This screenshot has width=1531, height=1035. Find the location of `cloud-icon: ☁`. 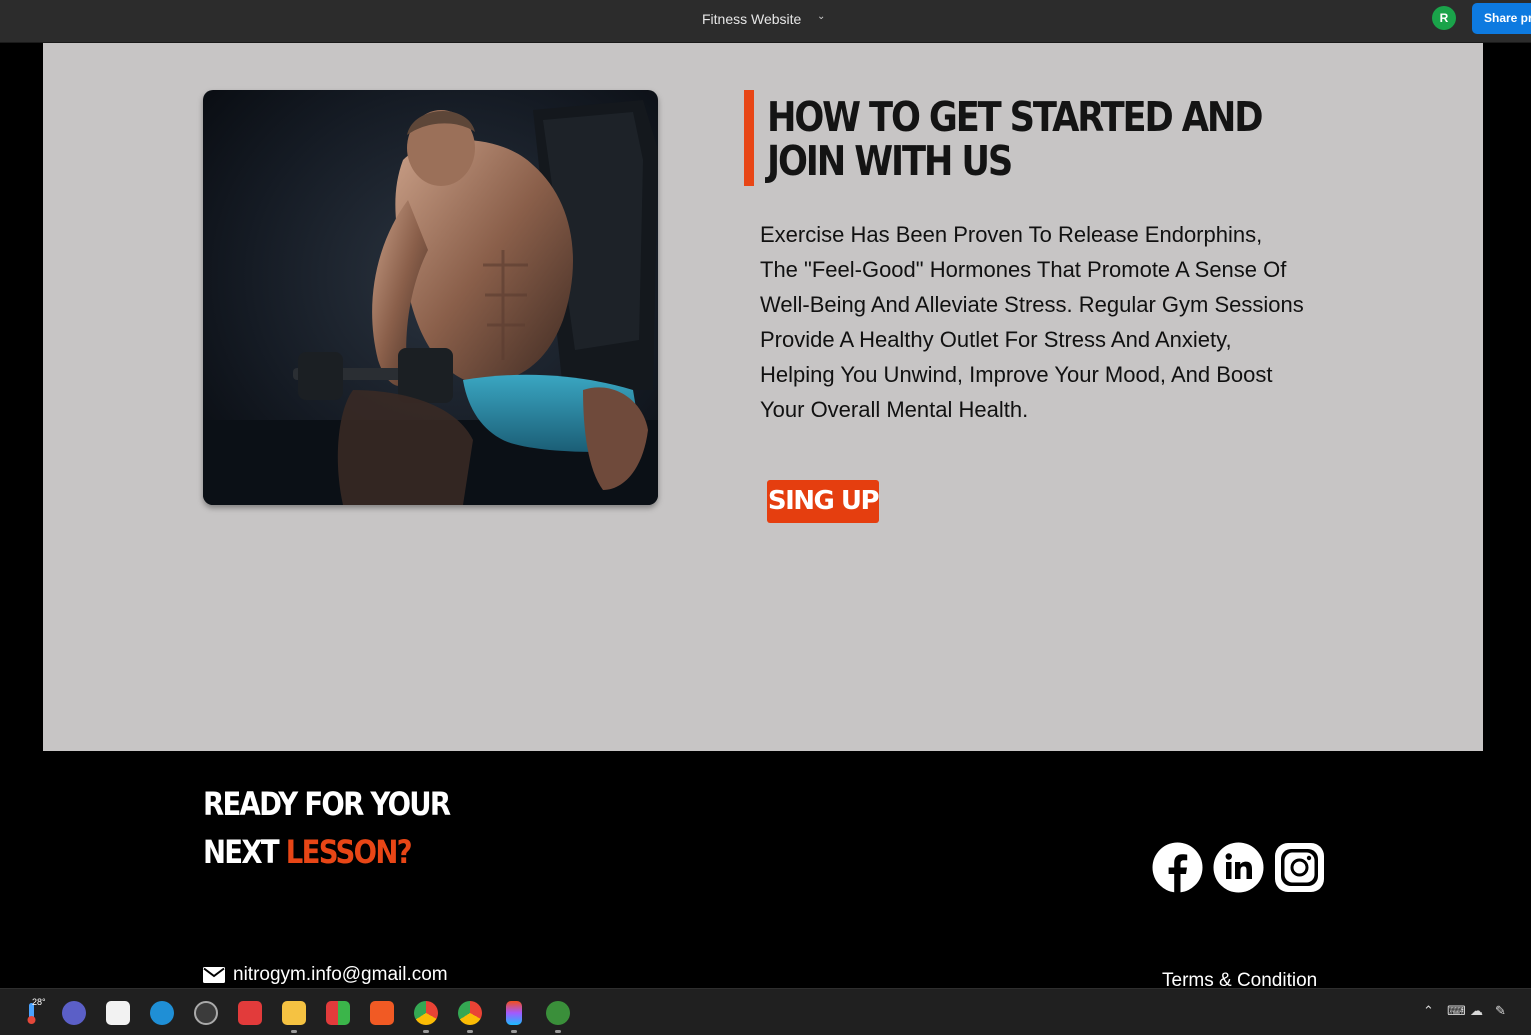

cloud-icon: ☁ is located at coordinates (1476, 1011).